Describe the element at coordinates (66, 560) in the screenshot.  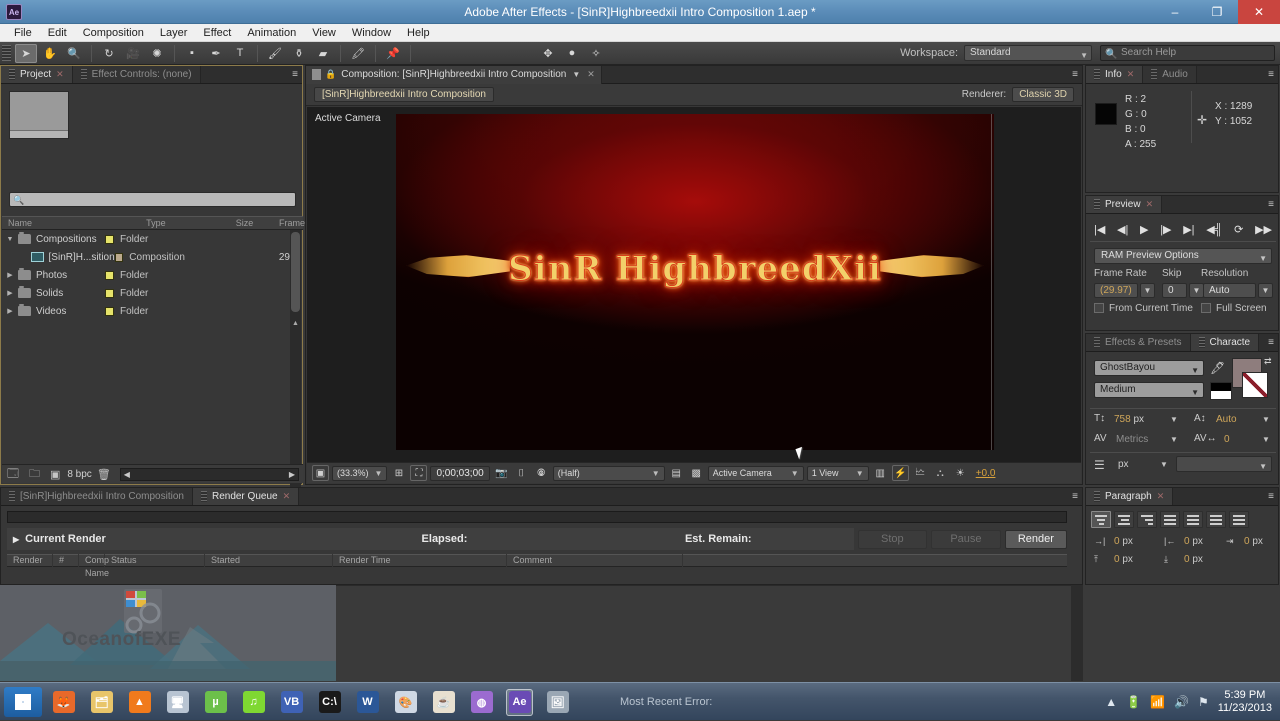
I see `rq-column-: #` at that location.